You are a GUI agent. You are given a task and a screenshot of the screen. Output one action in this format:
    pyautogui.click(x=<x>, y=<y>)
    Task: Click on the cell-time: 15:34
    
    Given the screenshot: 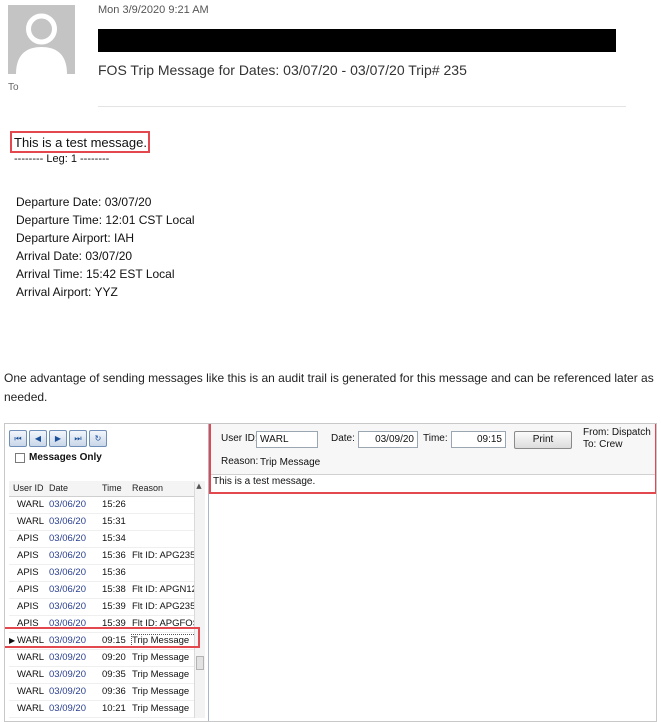 What is the action you would take?
    pyautogui.click(x=114, y=538)
    